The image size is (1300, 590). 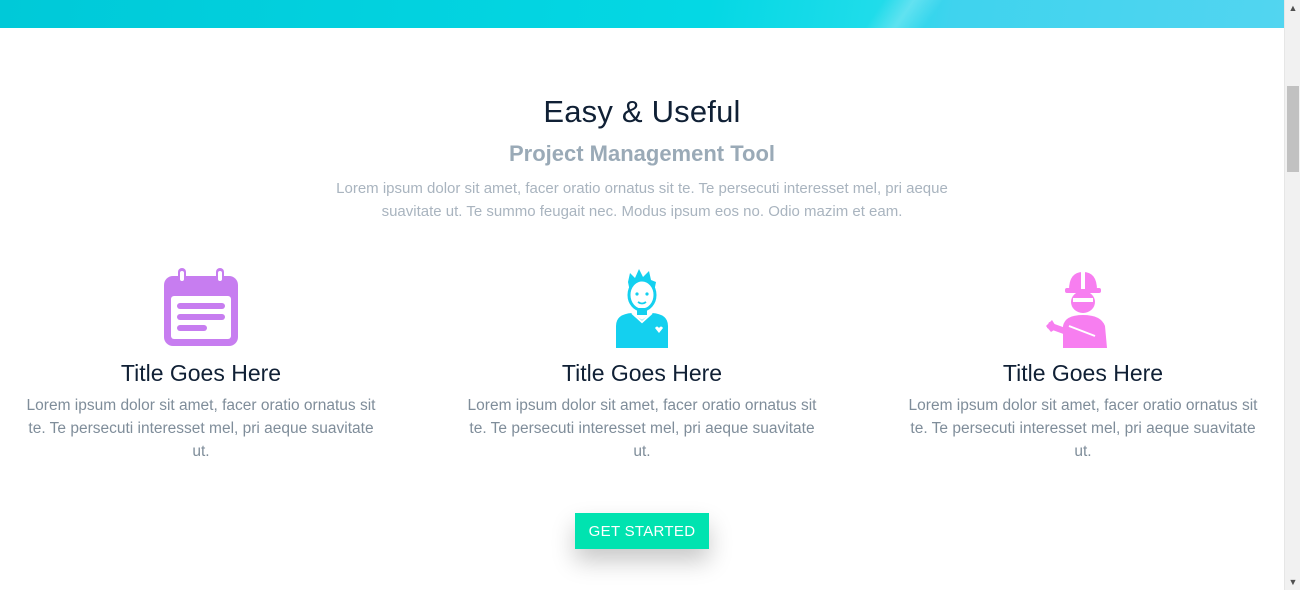 I want to click on scroll-down-arrow-icon: ▼, so click(x=1292, y=582).